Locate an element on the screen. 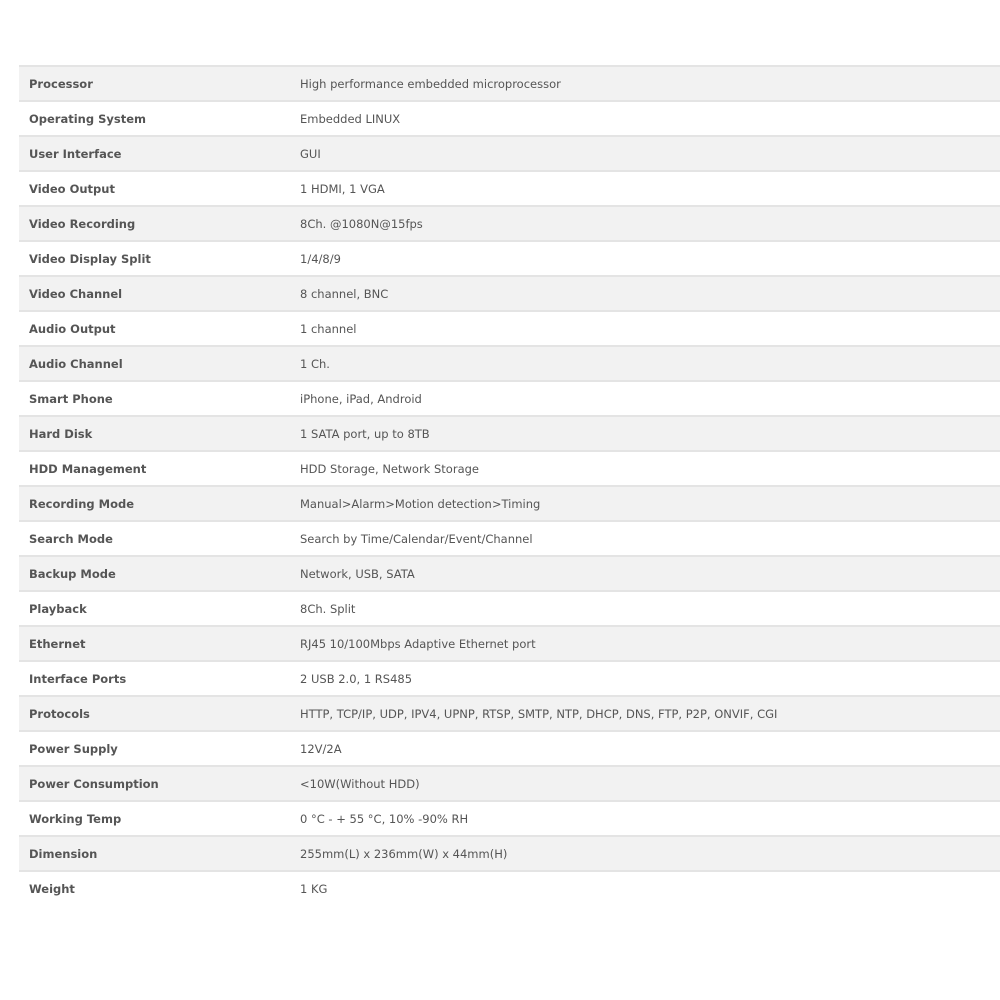  spec-label: Dimension is located at coordinates (63, 853).